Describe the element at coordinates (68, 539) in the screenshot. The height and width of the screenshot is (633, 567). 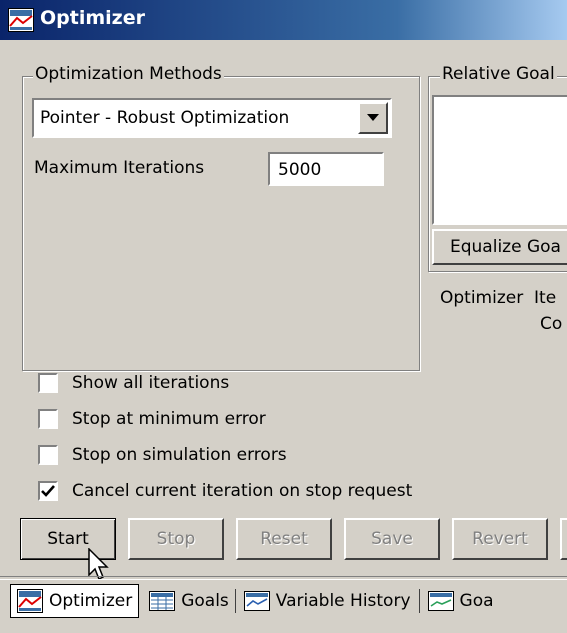
I see `start-label: Start` at that location.